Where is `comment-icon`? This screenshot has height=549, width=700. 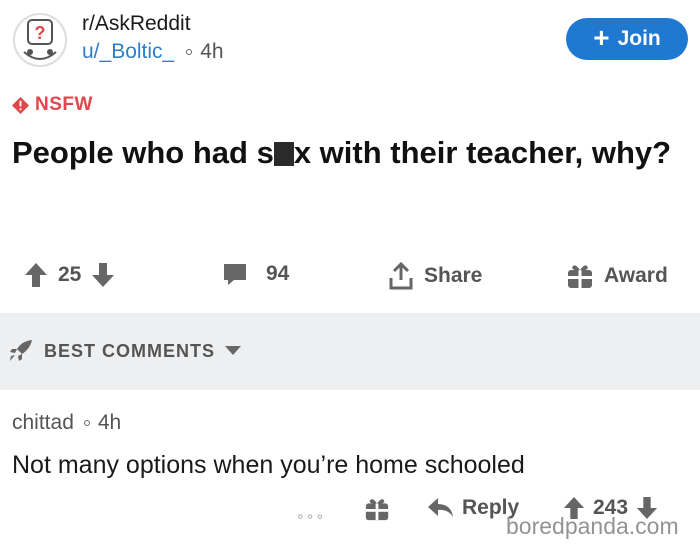 comment-icon is located at coordinates (235, 274).